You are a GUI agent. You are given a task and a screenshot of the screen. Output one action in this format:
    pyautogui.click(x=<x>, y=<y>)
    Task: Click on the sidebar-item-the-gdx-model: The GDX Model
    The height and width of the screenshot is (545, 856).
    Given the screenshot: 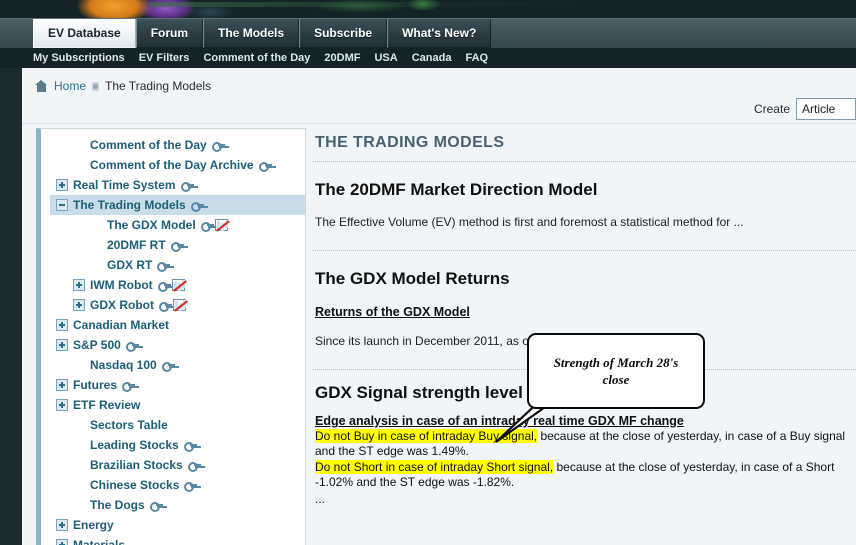 What is the action you would take?
    pyautogui.click(x=177, y=225)
    